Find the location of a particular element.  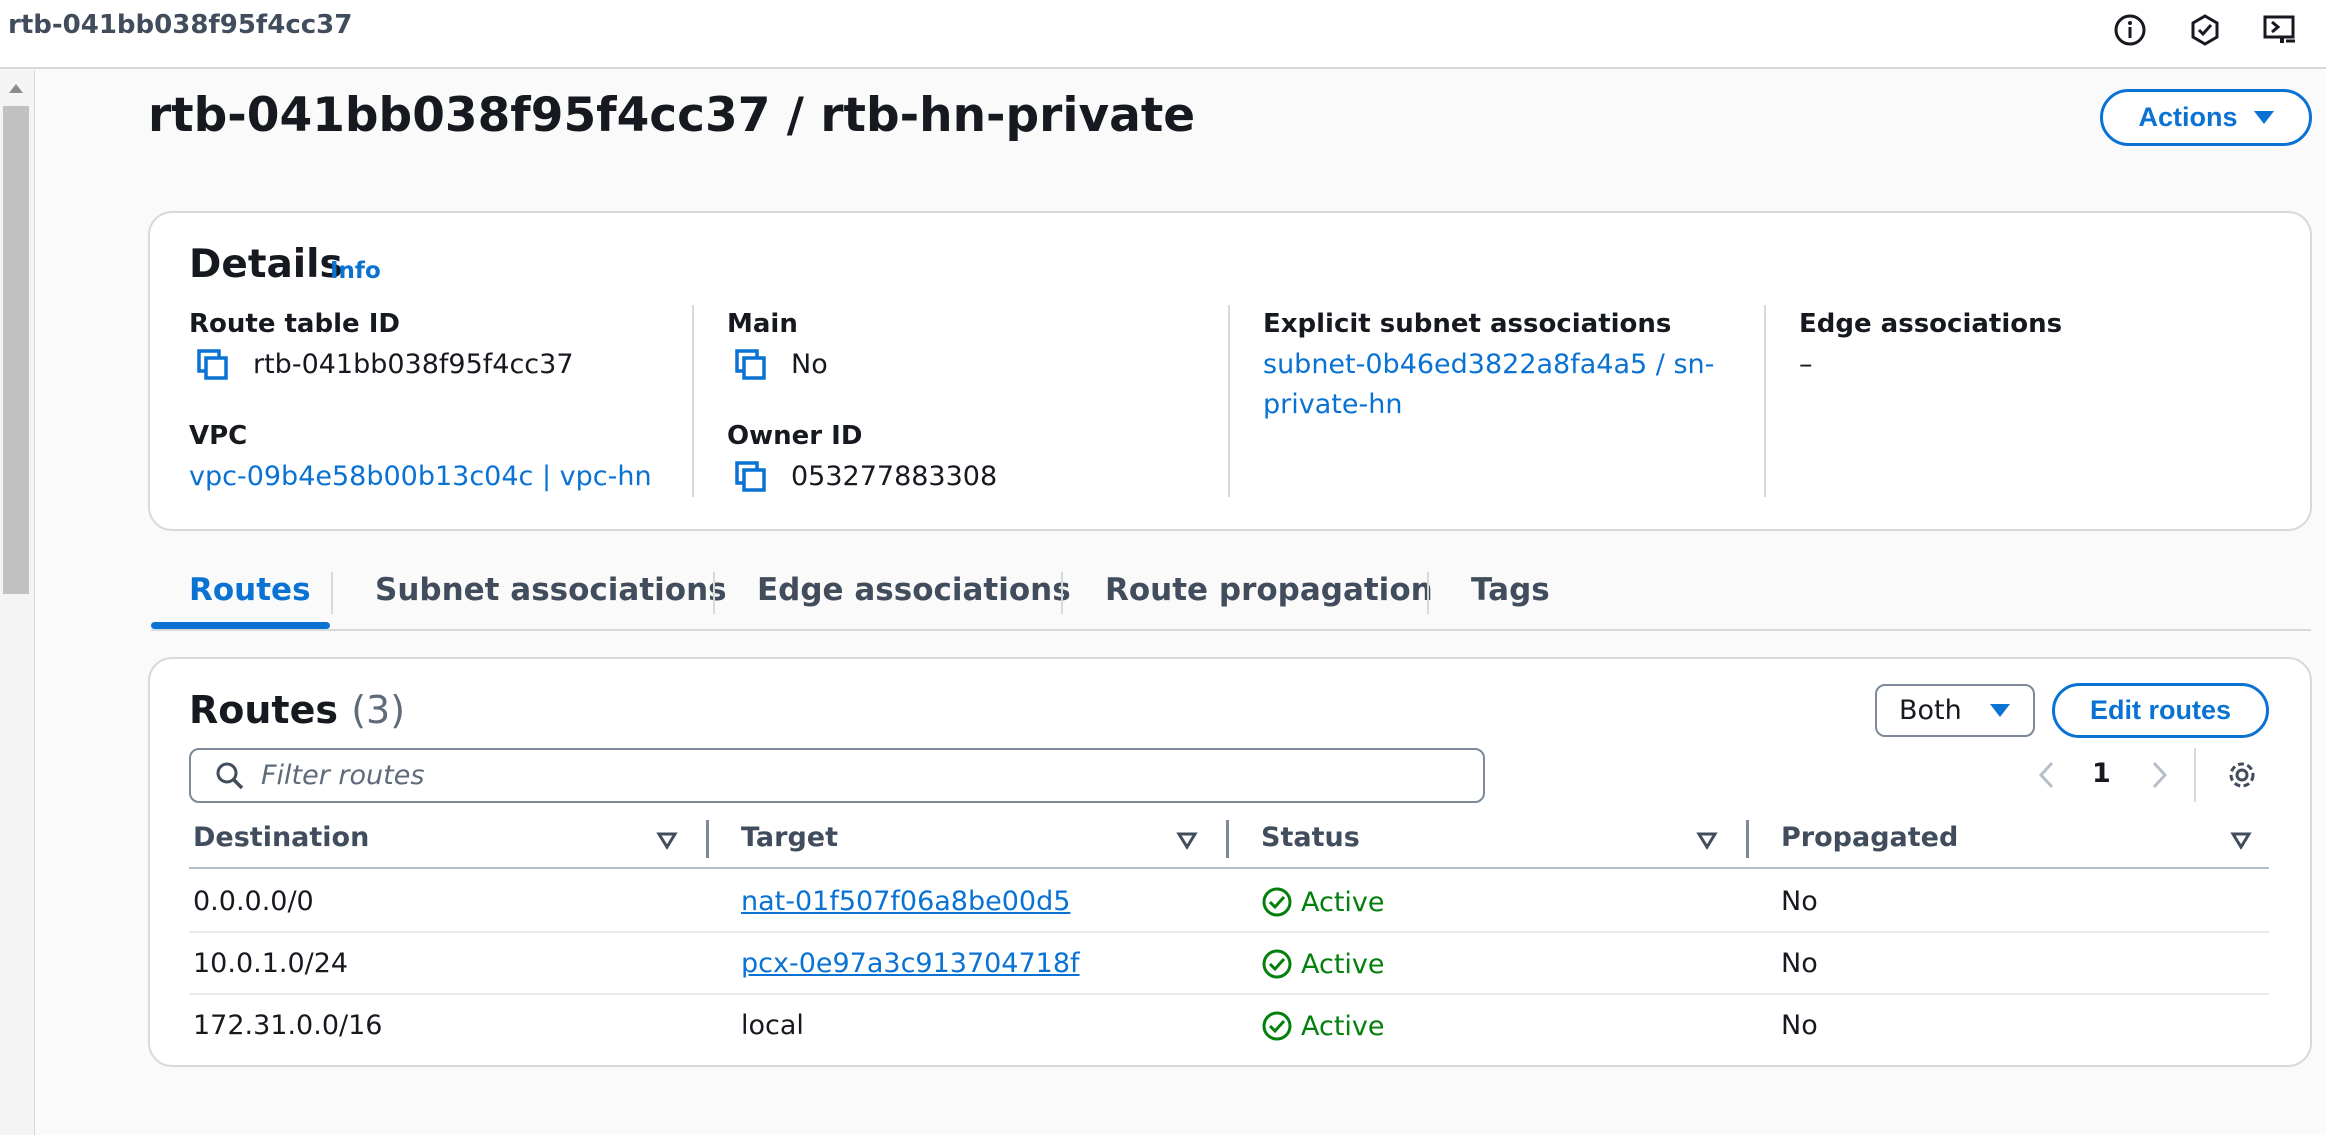

current-page-number: 1 is located at coordinates (2101, 773).